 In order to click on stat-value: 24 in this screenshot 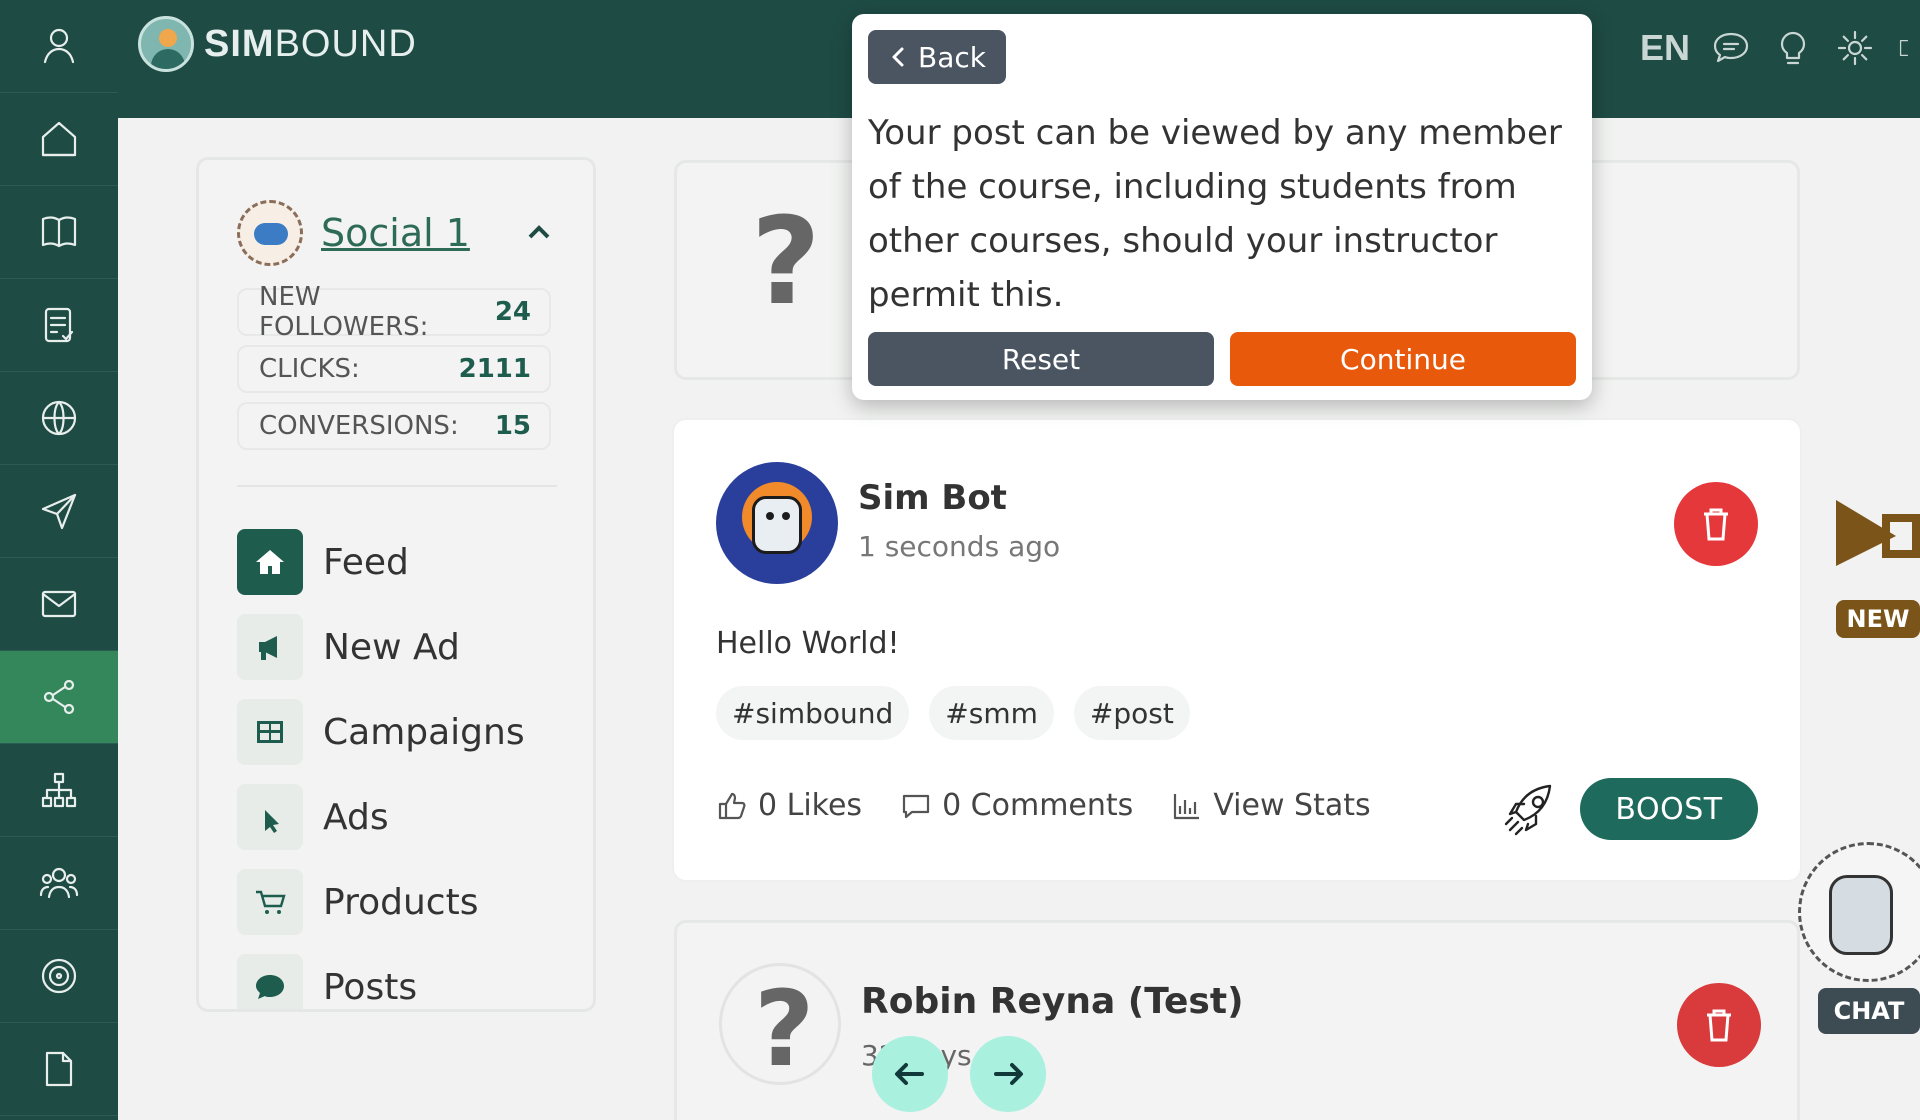, I will do `click(512, 312)`.